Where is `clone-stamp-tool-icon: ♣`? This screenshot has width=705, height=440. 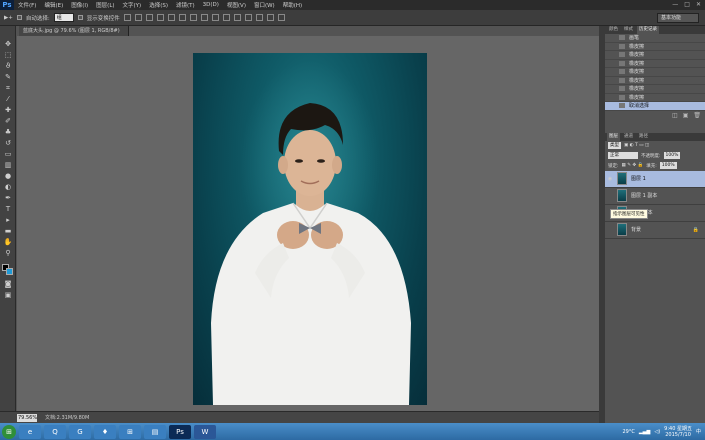 clone-stamp-tool-icon: ♣ is located at coordinates (8, 132).